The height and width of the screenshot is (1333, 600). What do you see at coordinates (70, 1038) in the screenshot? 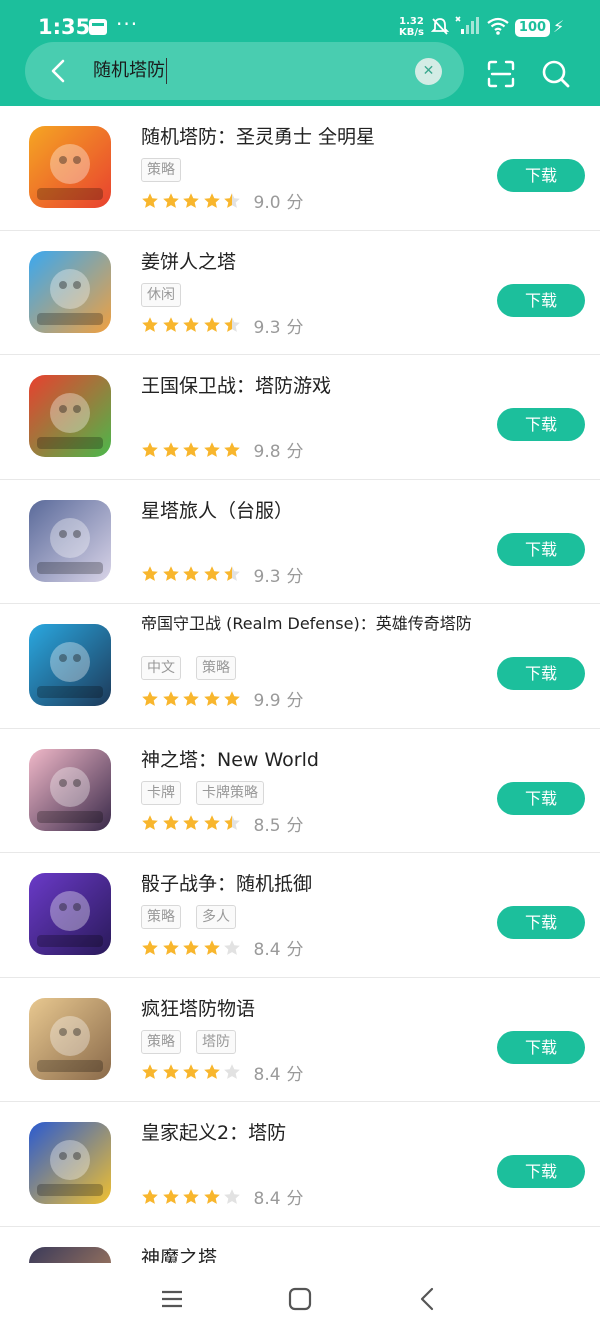
I see `crazy-defense-icon` at bounding box center [70, 1038].